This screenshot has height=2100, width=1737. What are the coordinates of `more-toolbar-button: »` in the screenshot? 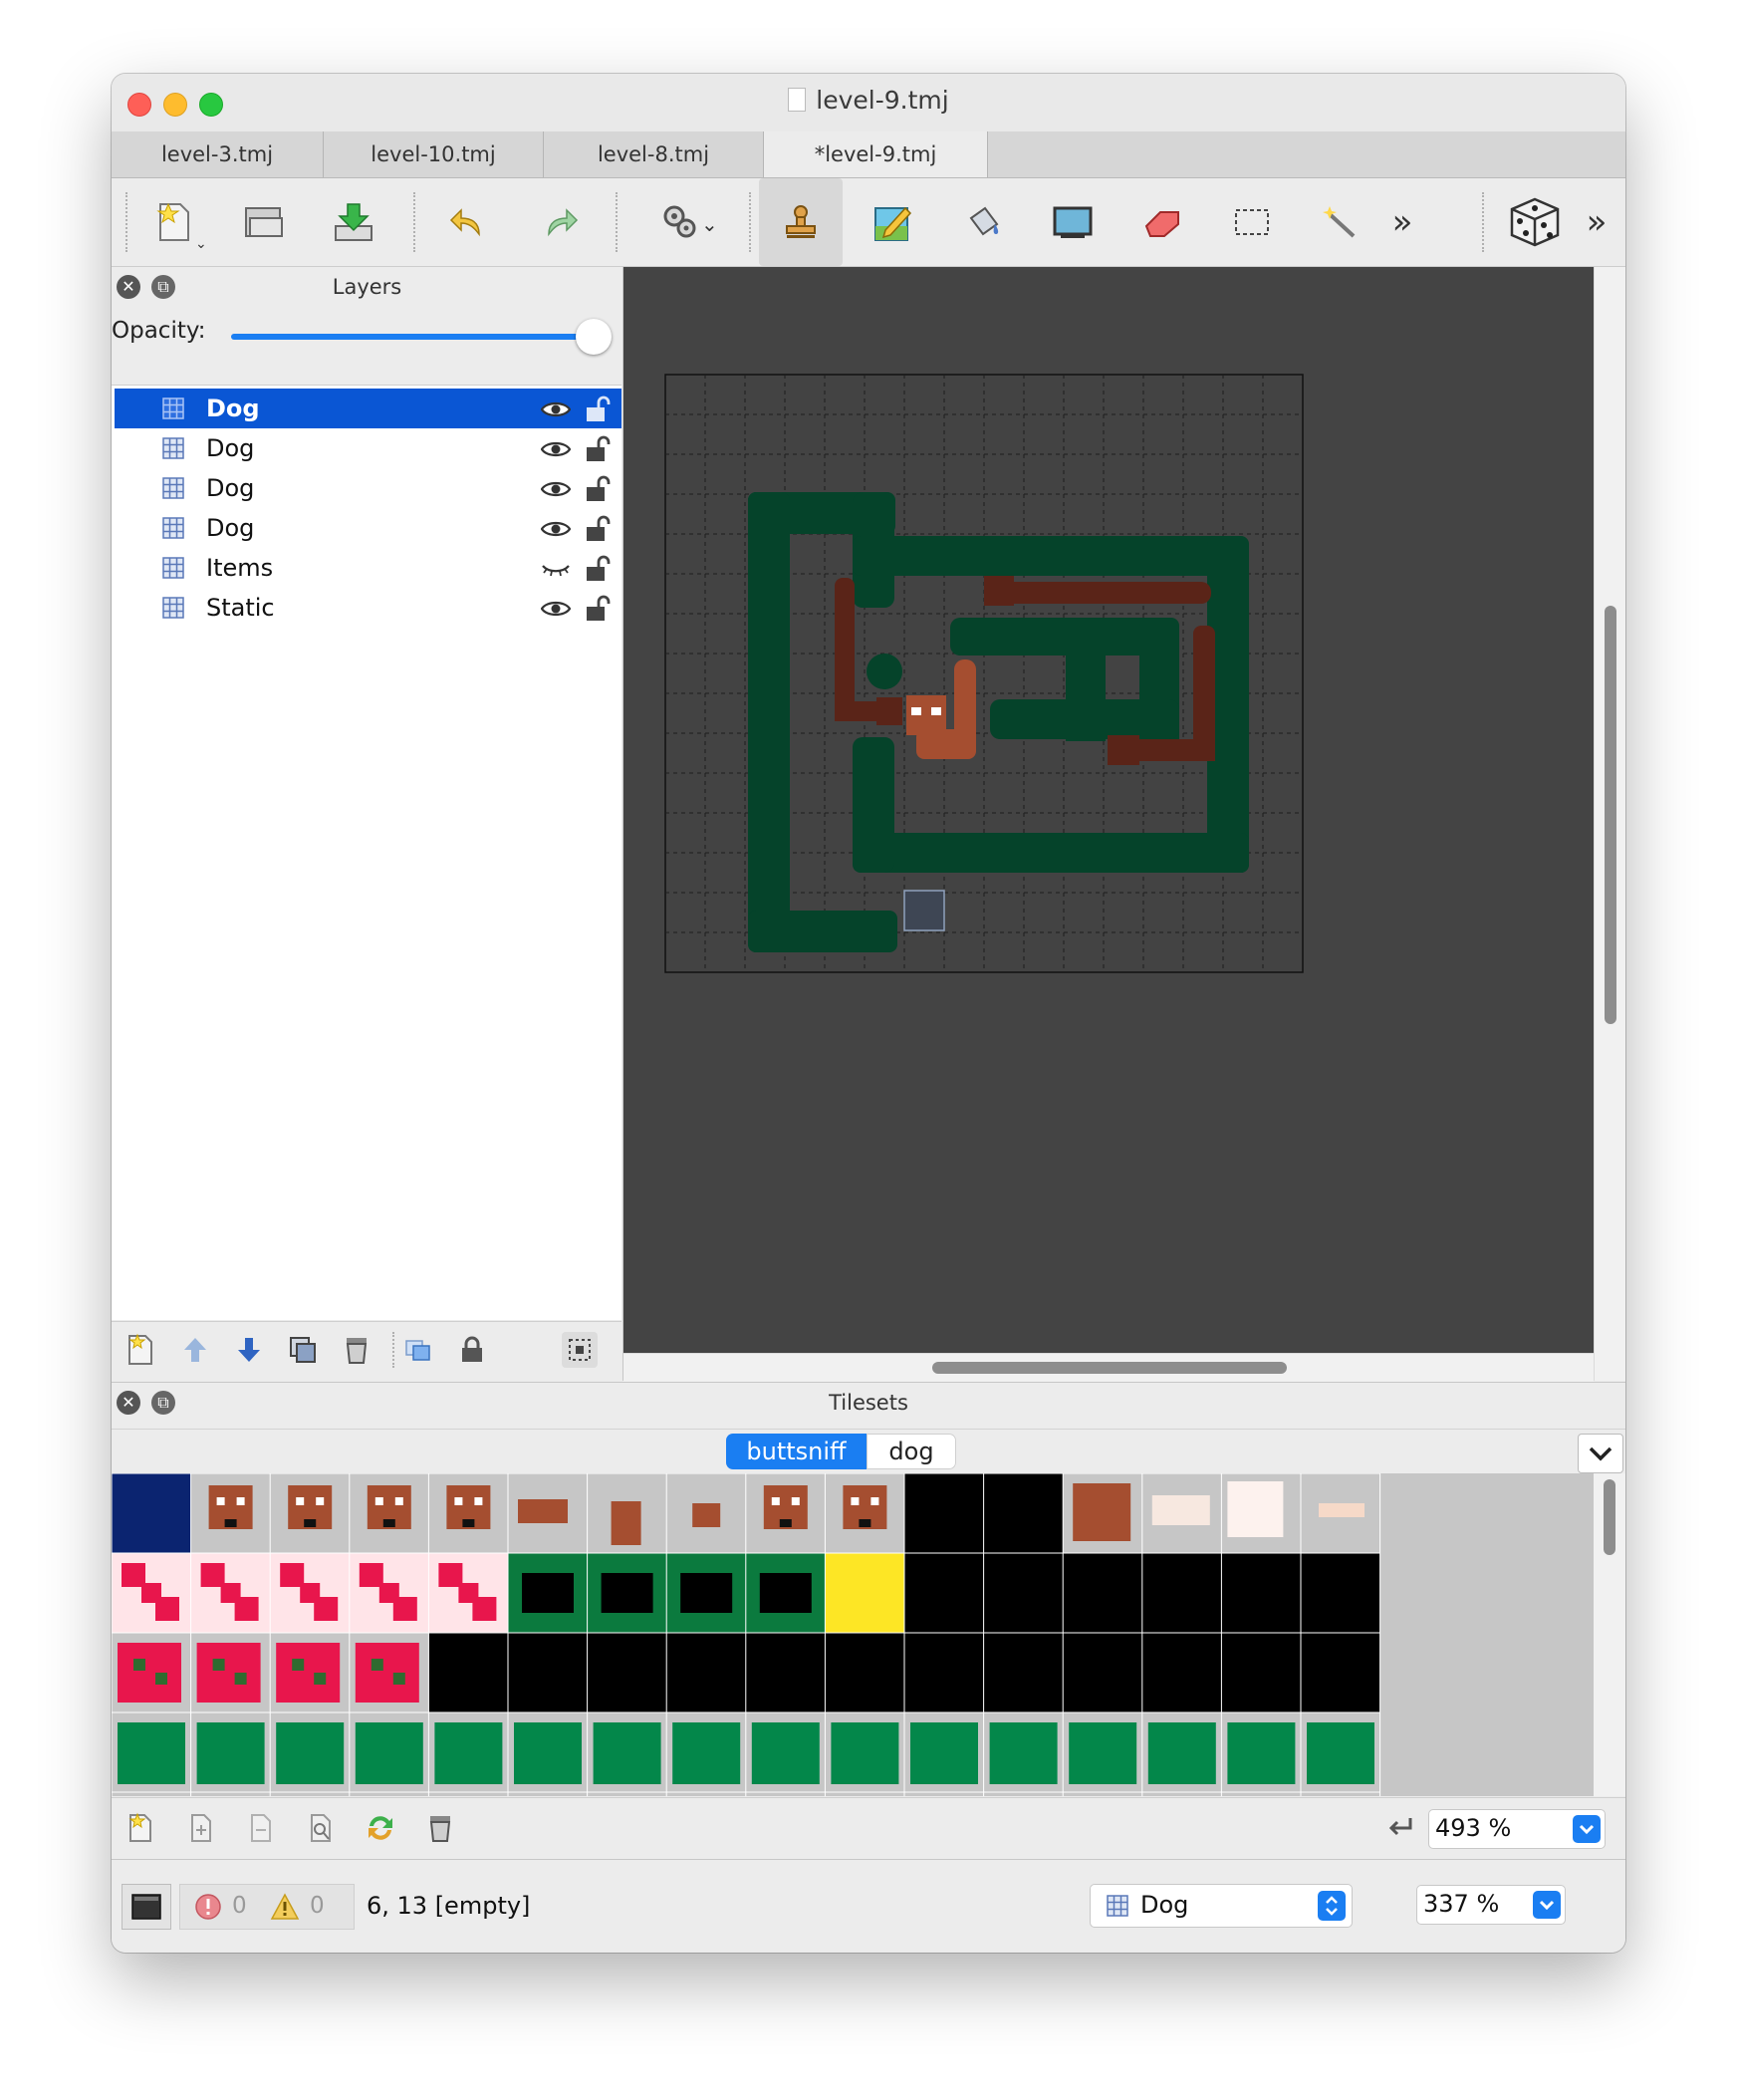 It's located at (1596, 222).